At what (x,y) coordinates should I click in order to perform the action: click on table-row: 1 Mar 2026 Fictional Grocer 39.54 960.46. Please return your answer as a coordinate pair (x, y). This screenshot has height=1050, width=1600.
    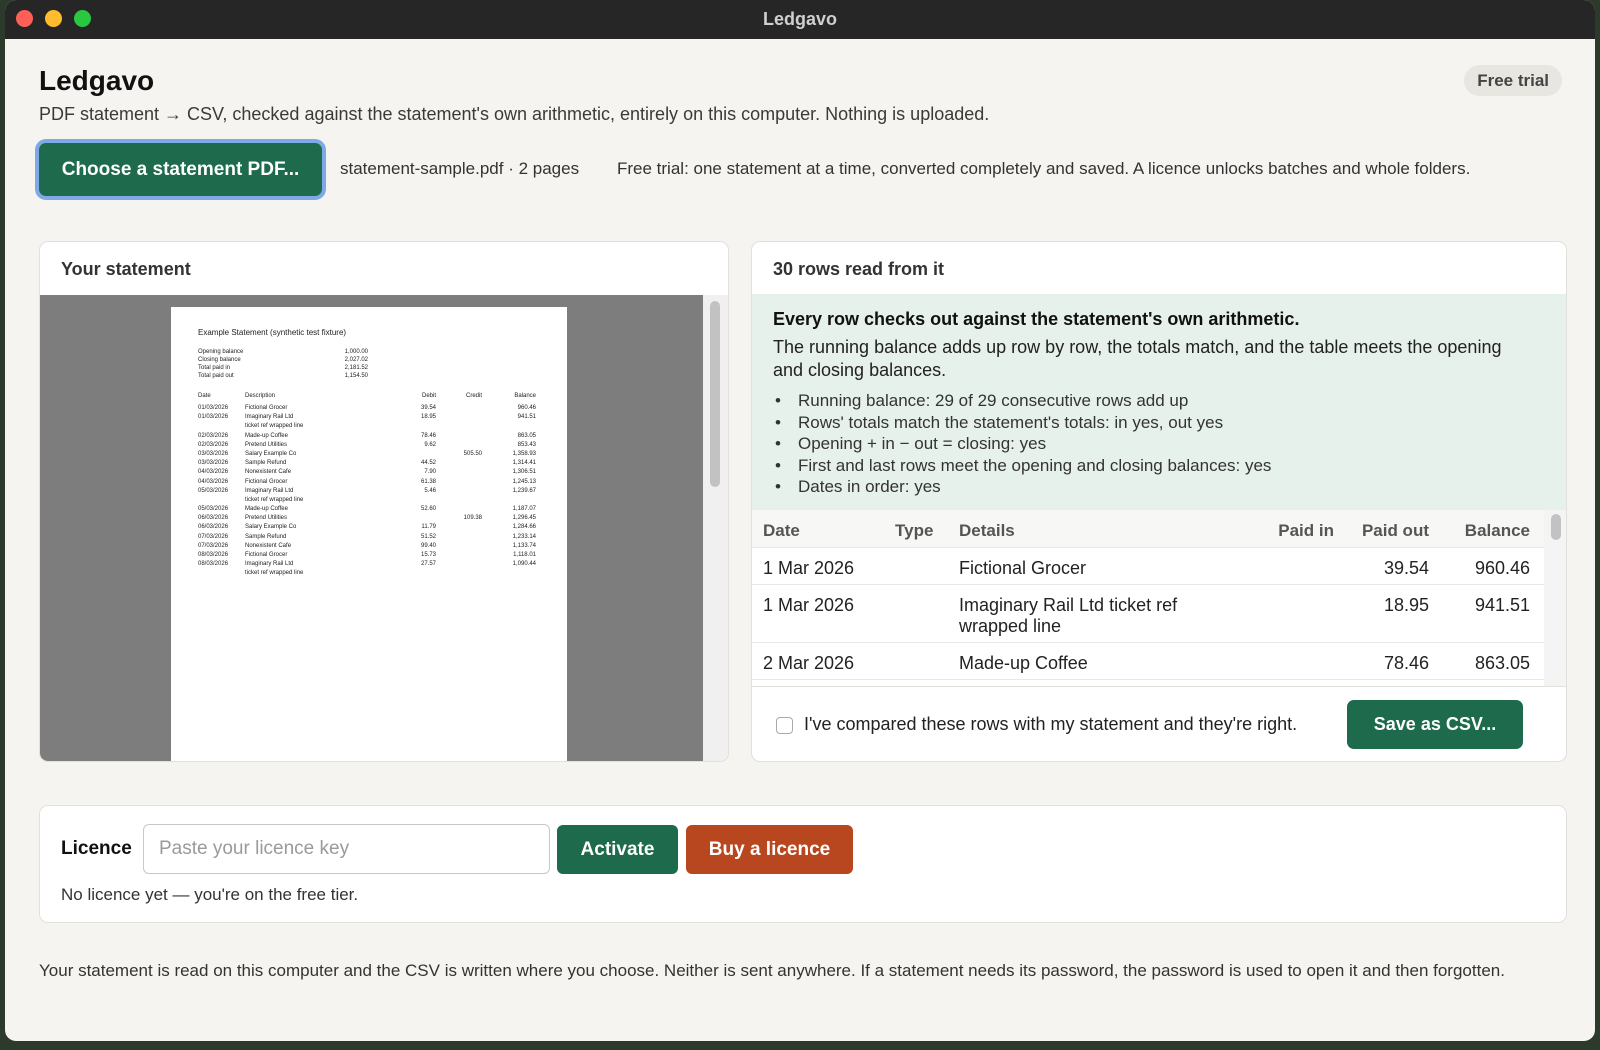
    Looking at the image, I should click on (1148, 566).